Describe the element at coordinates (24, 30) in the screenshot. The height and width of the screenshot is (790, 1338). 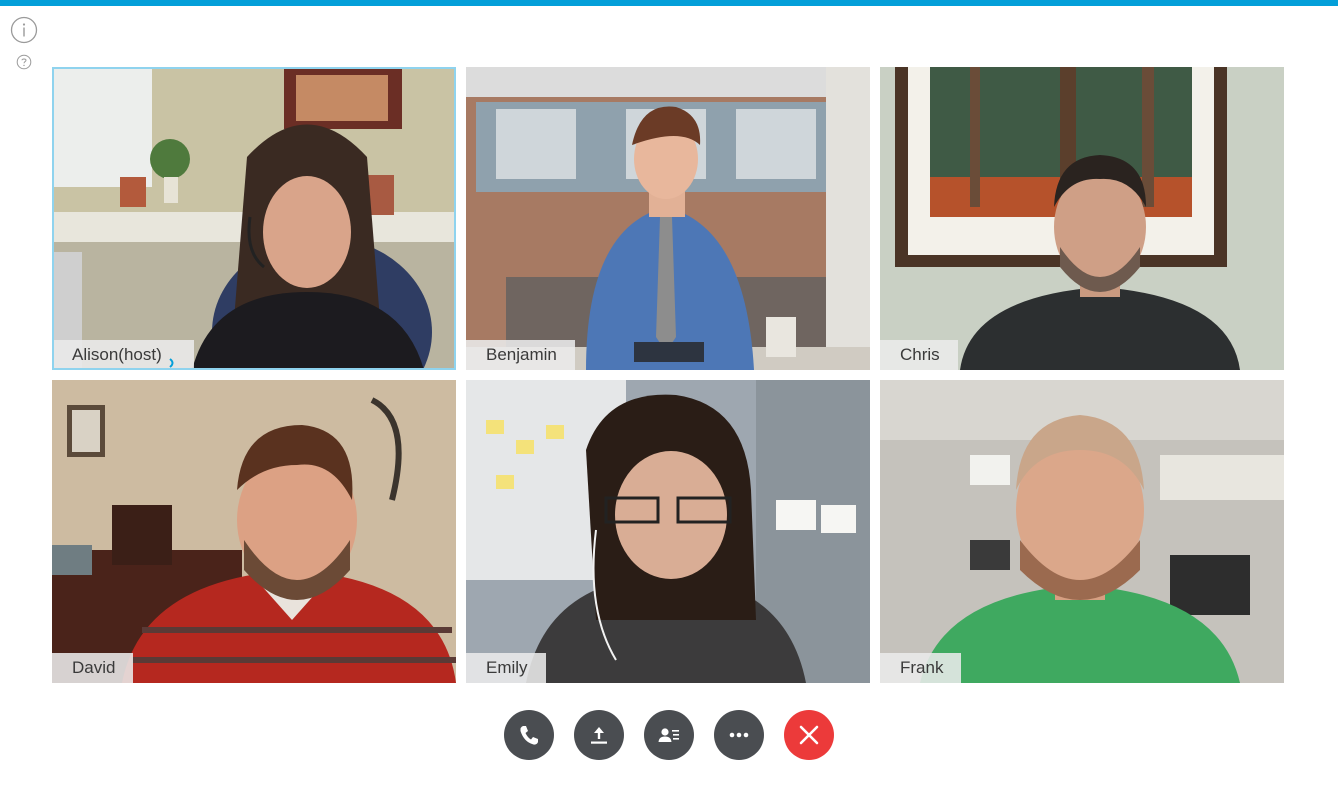
I see `info-icon` at that location.